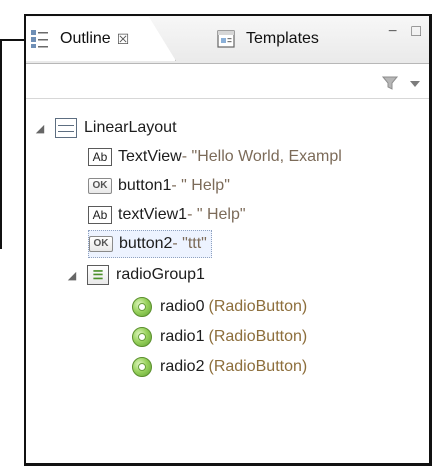 The width and height of the screenshot is (438, 472). I want to click on tree-item-label: textView1, so click(153, 214).